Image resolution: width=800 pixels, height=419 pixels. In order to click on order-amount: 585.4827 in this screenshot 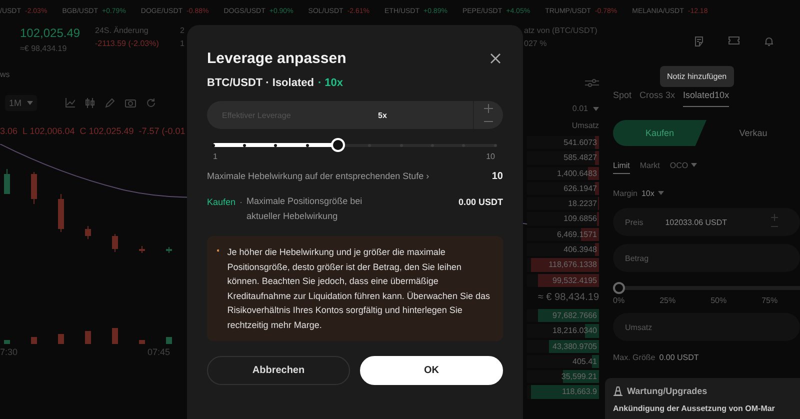, I will do `click(581, 158)`.